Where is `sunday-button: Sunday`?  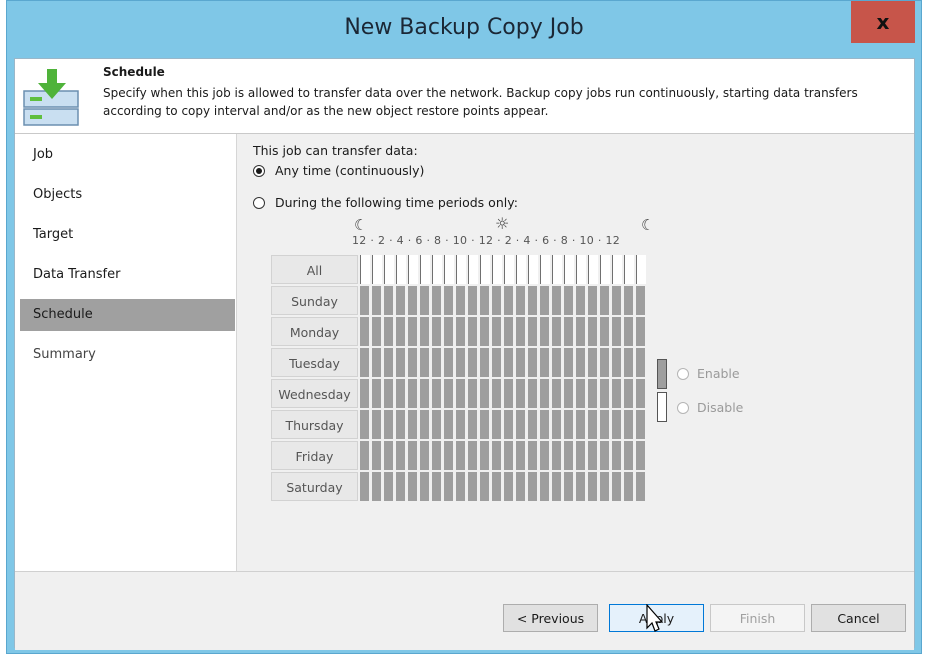
sunday-button: Sunday is located at coordinates (314, 300).